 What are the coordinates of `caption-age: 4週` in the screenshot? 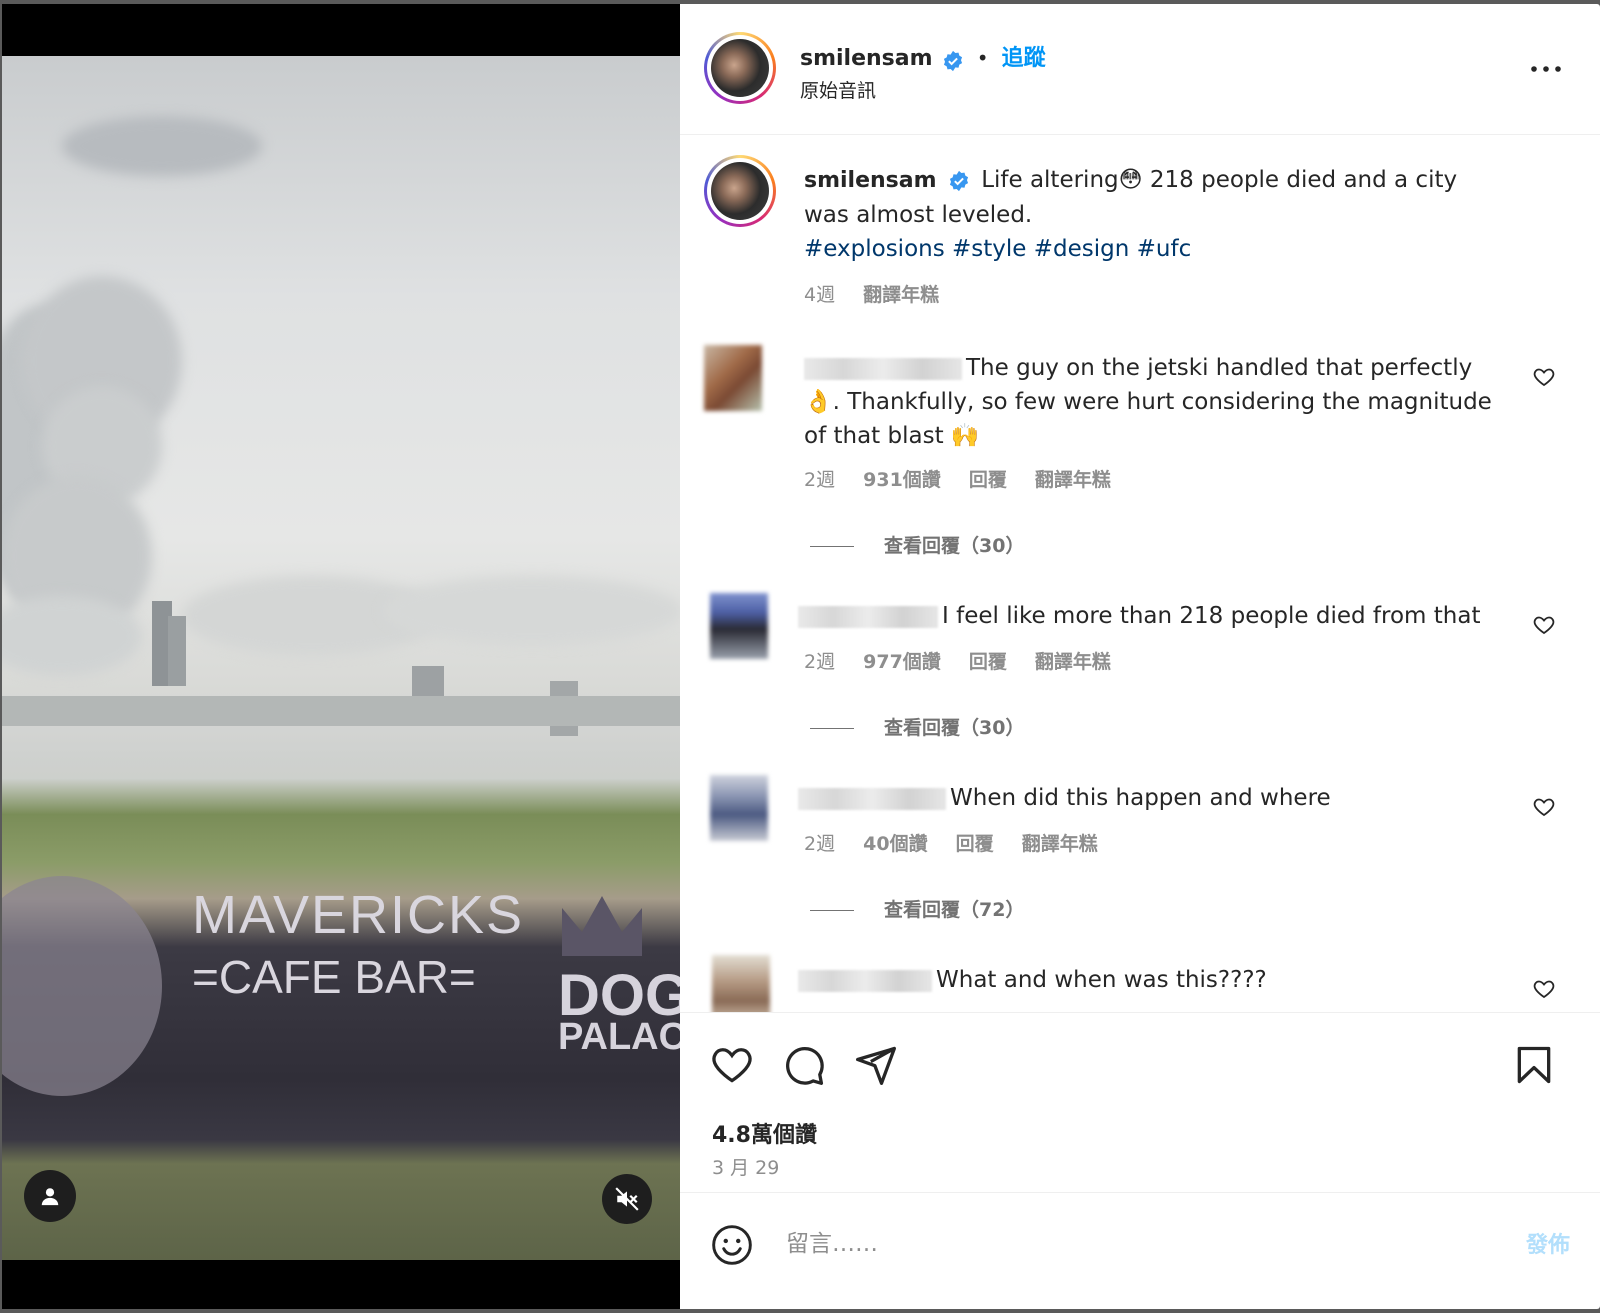 It's located at (819, 295).